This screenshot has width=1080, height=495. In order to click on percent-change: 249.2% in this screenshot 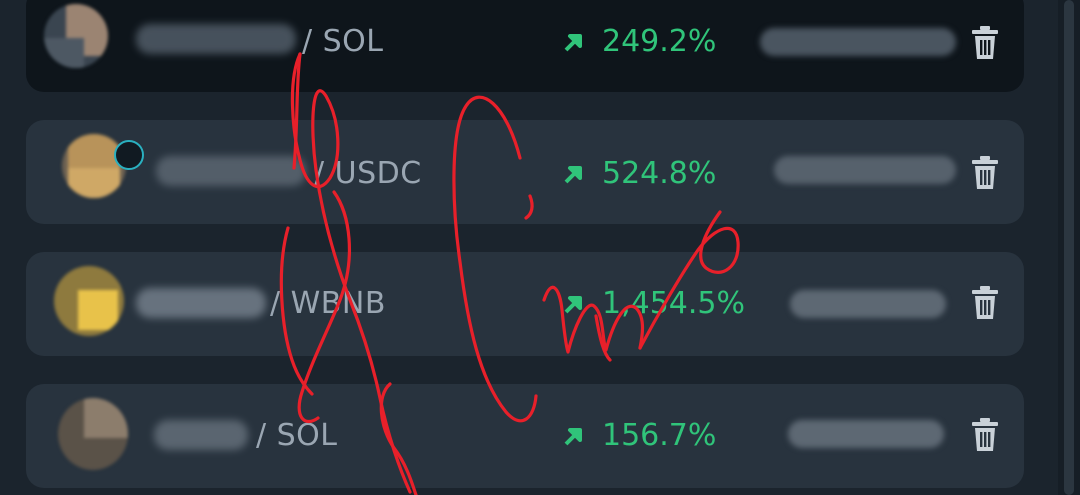, I will do `click(659, 41)`.